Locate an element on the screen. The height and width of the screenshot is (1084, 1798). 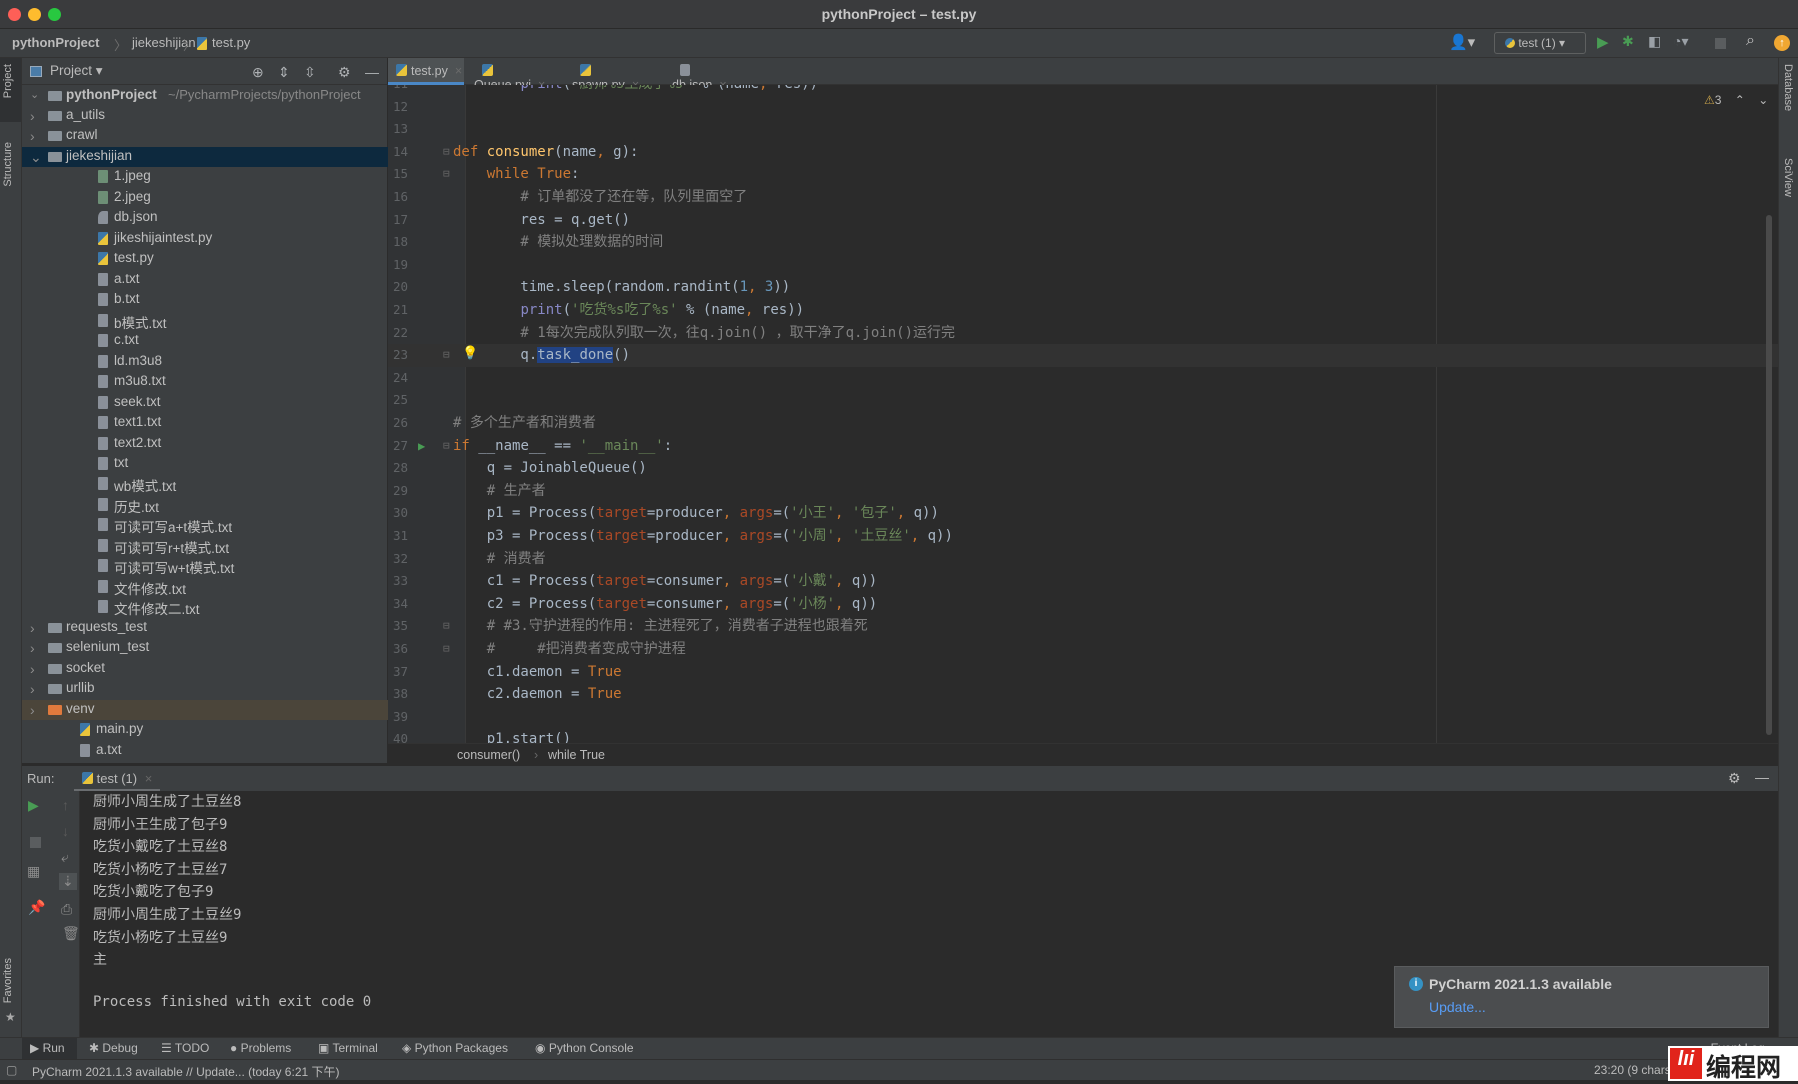
scroll-to-end-icon: ⇣ is located at coordinates (68, 881).